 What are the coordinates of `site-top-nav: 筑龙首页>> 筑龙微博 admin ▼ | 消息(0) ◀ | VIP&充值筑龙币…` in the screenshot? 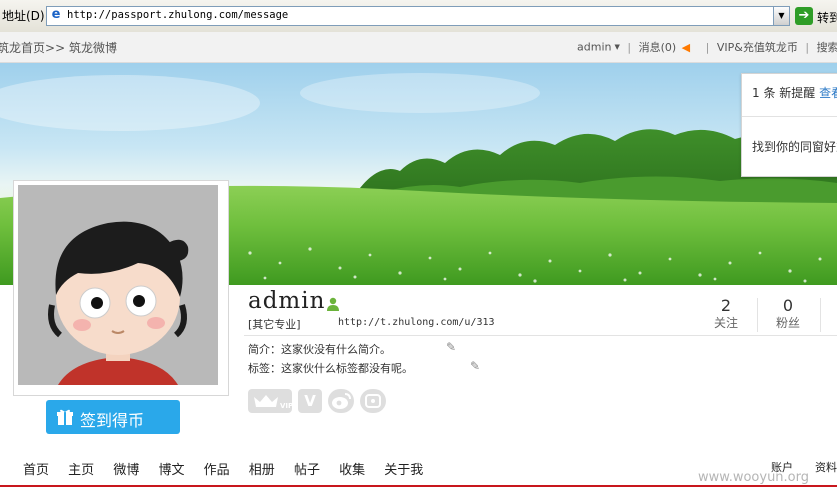 It's located at (418, 47).